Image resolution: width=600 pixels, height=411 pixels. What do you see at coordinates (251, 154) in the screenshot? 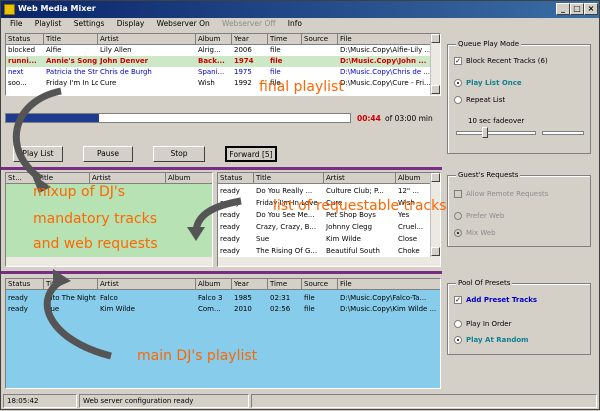
I see `forward-button: Forward [5]` at bounding box center [251, 154].